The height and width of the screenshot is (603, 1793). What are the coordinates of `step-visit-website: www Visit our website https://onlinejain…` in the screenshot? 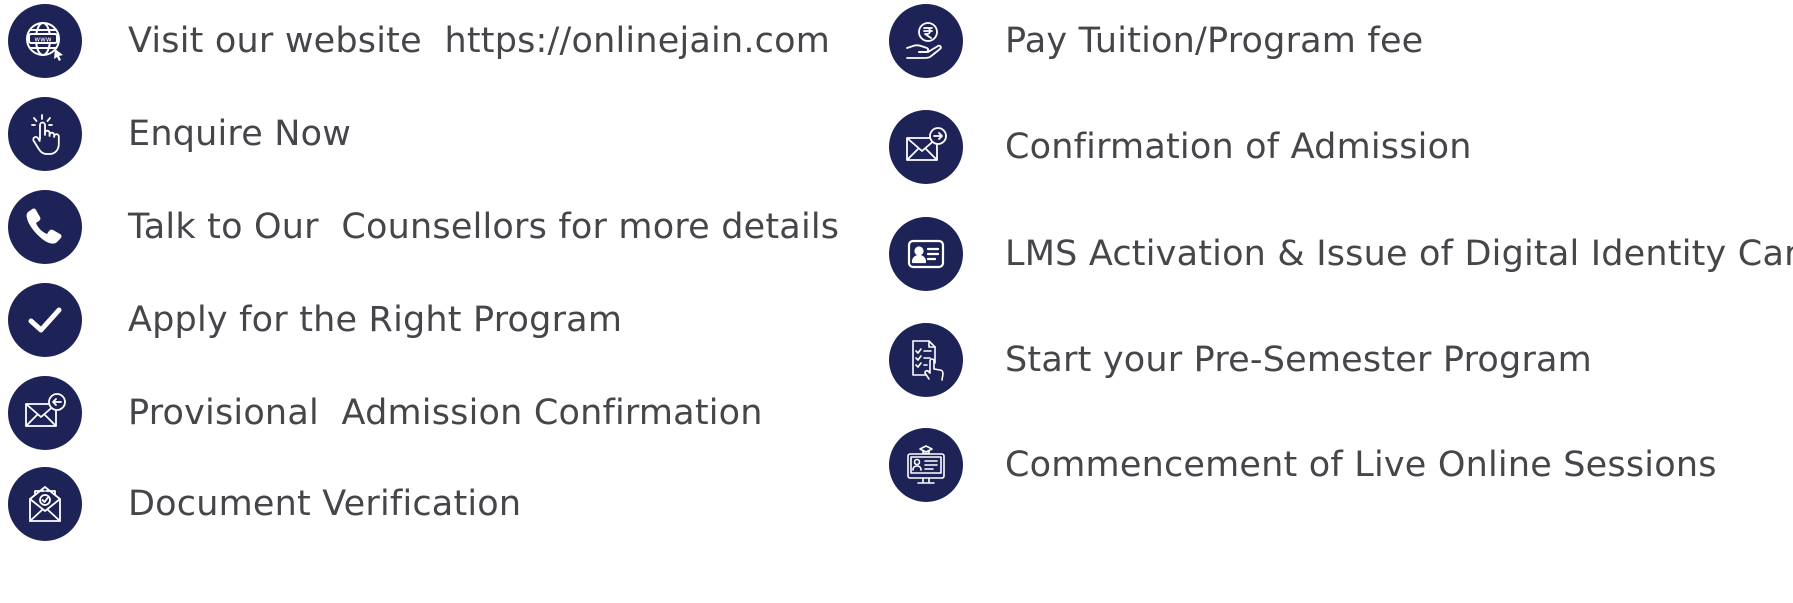 It's located at (419, 41).